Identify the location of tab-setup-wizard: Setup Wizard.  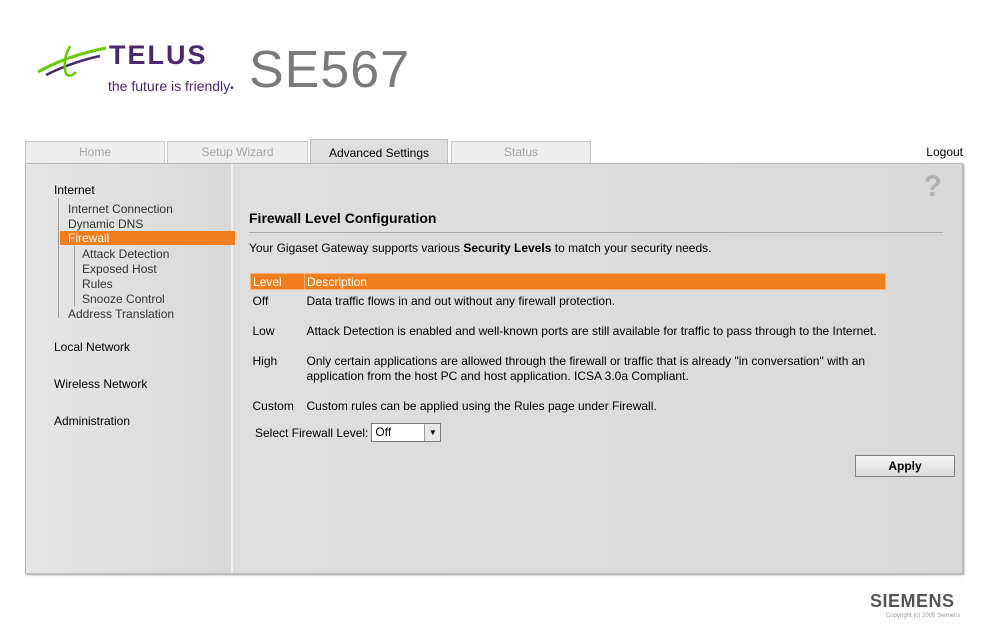
(237, 152).